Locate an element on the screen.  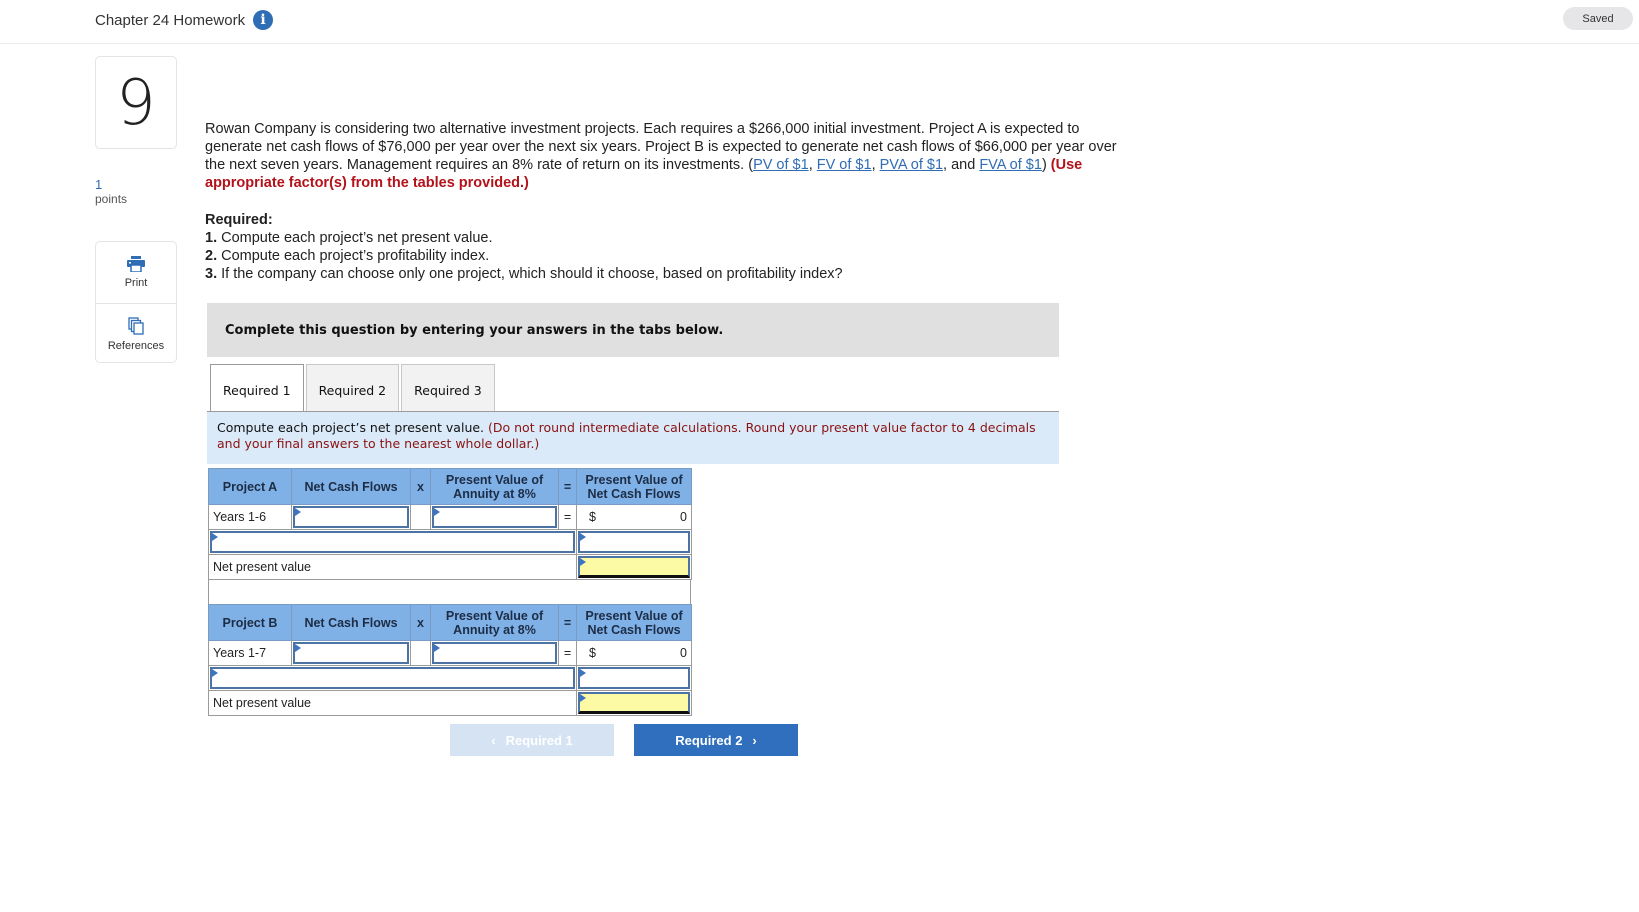
next-label: Required 2 is located at coordinates (709, 740).